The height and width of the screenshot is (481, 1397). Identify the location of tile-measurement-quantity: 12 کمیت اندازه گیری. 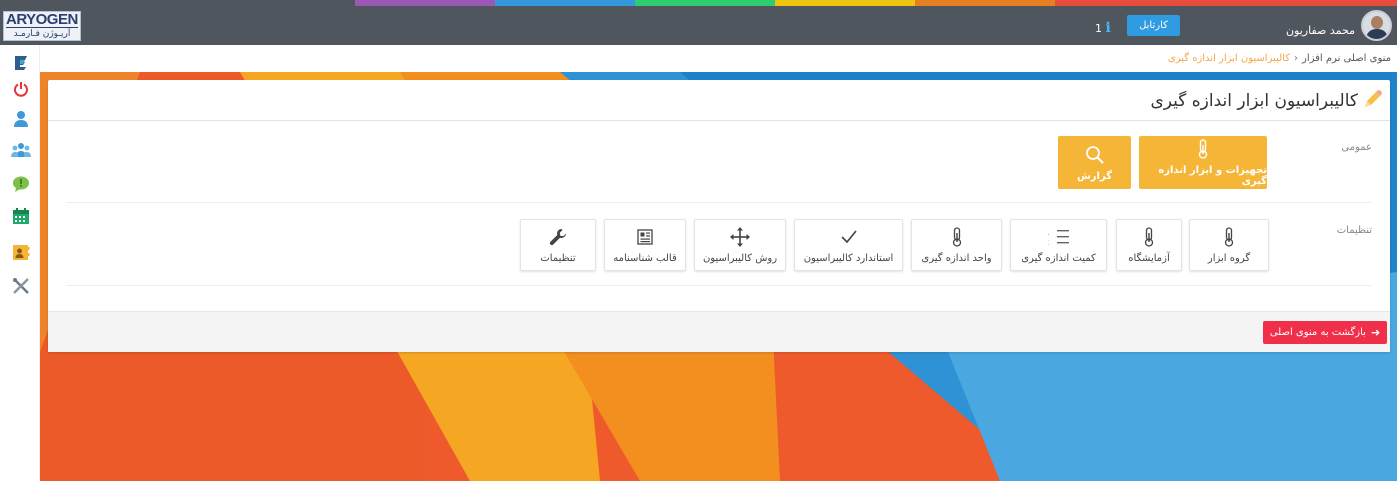
(1058, 245).